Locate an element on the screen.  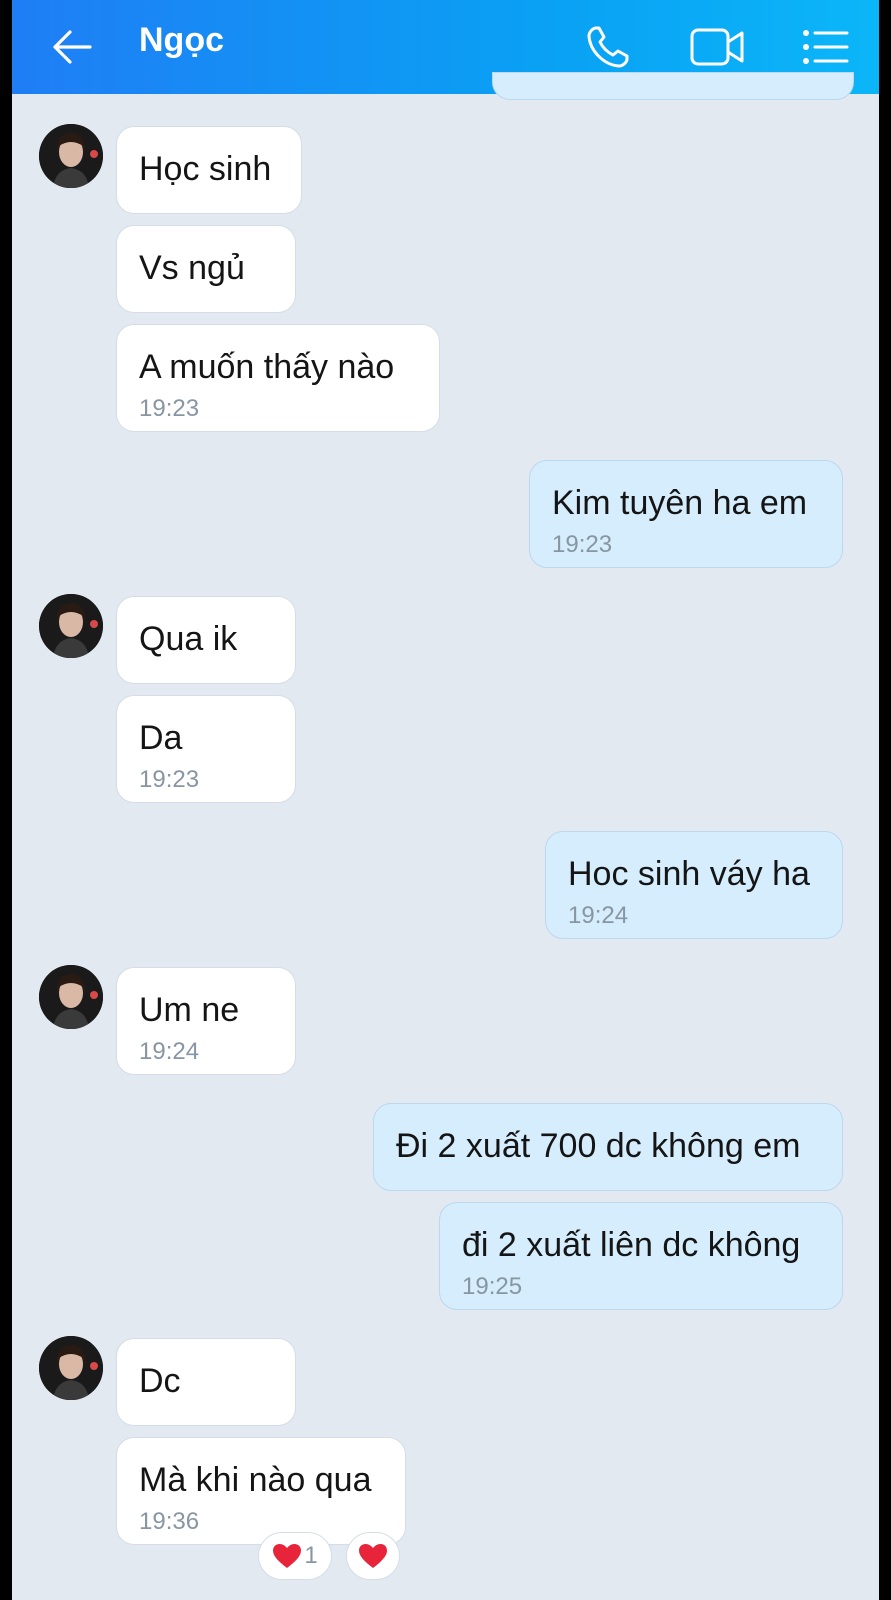
options-menu-button is located at coordinates (825, 47).